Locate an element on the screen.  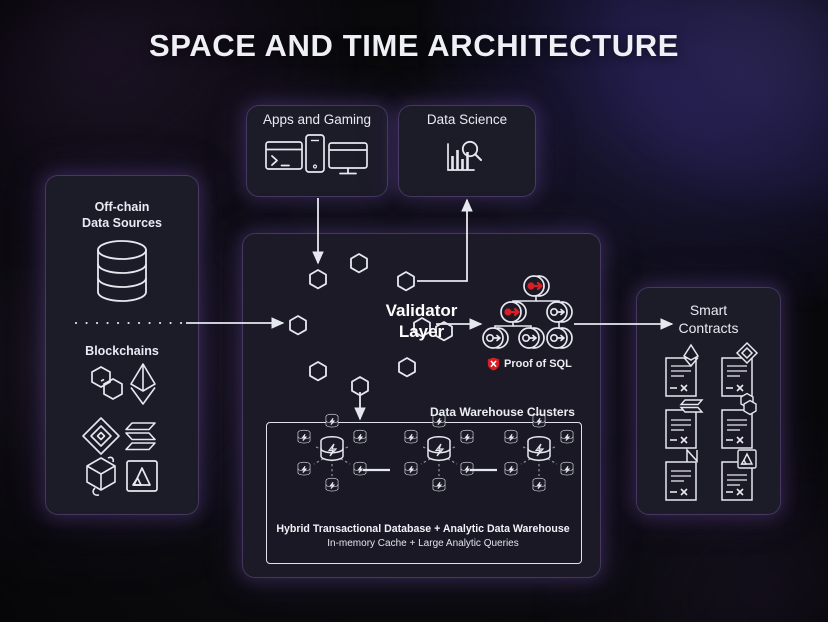
smart-contracts-label: Smart Contracts is located at coordinates (708, 319).